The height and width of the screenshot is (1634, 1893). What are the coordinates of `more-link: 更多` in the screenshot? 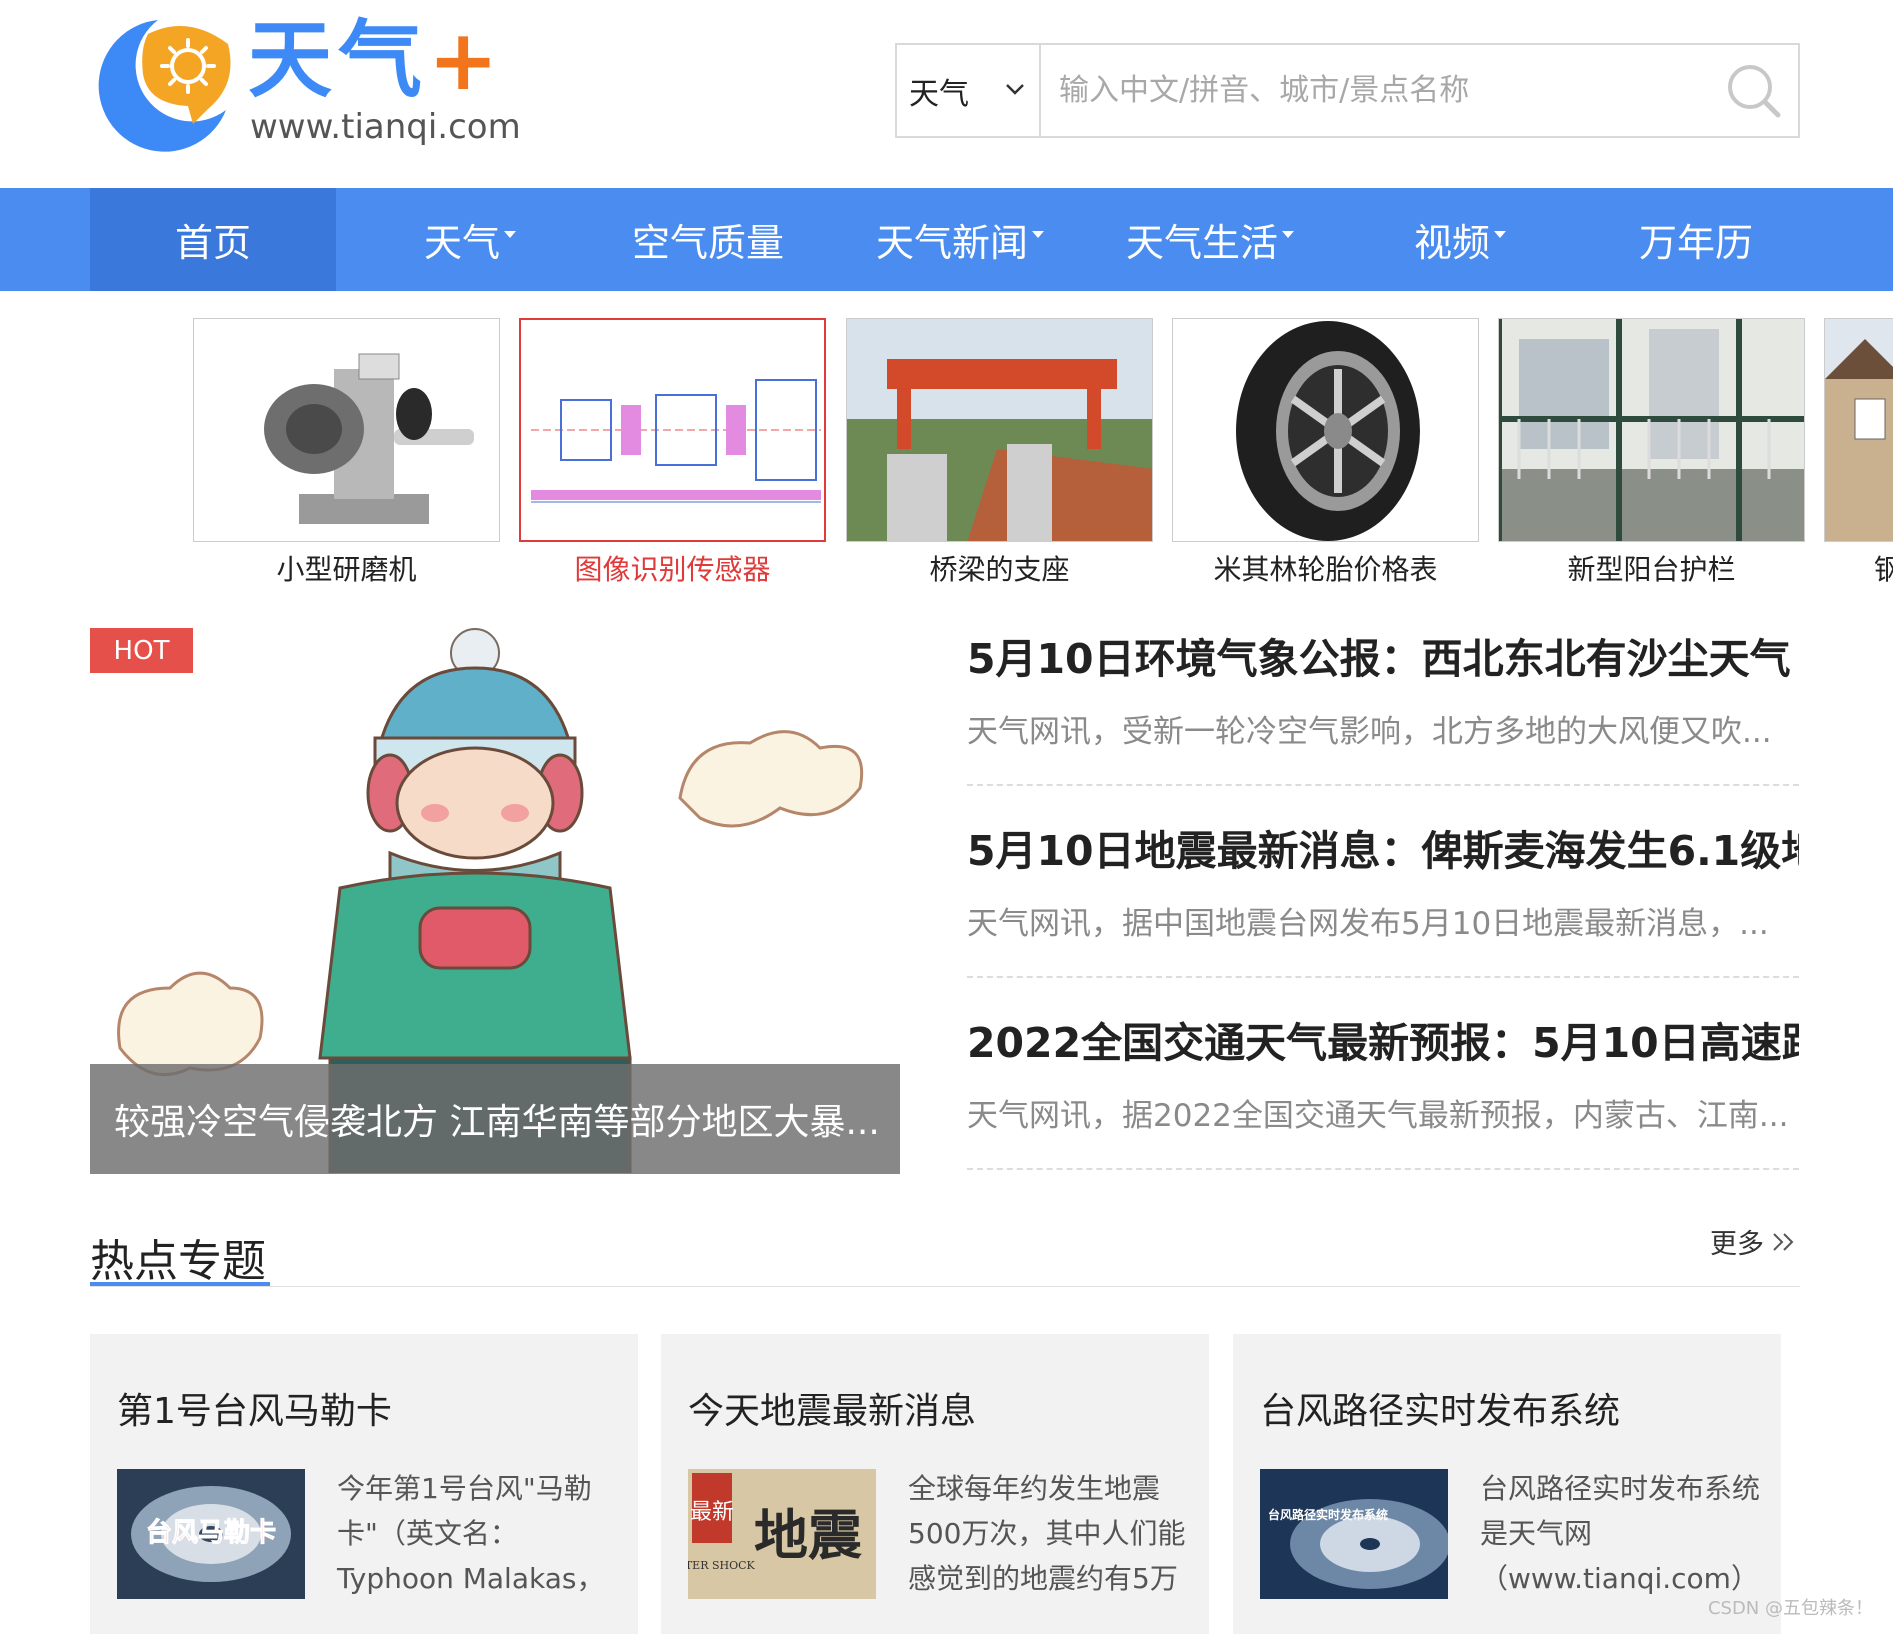 It's located at (1754, 1241).